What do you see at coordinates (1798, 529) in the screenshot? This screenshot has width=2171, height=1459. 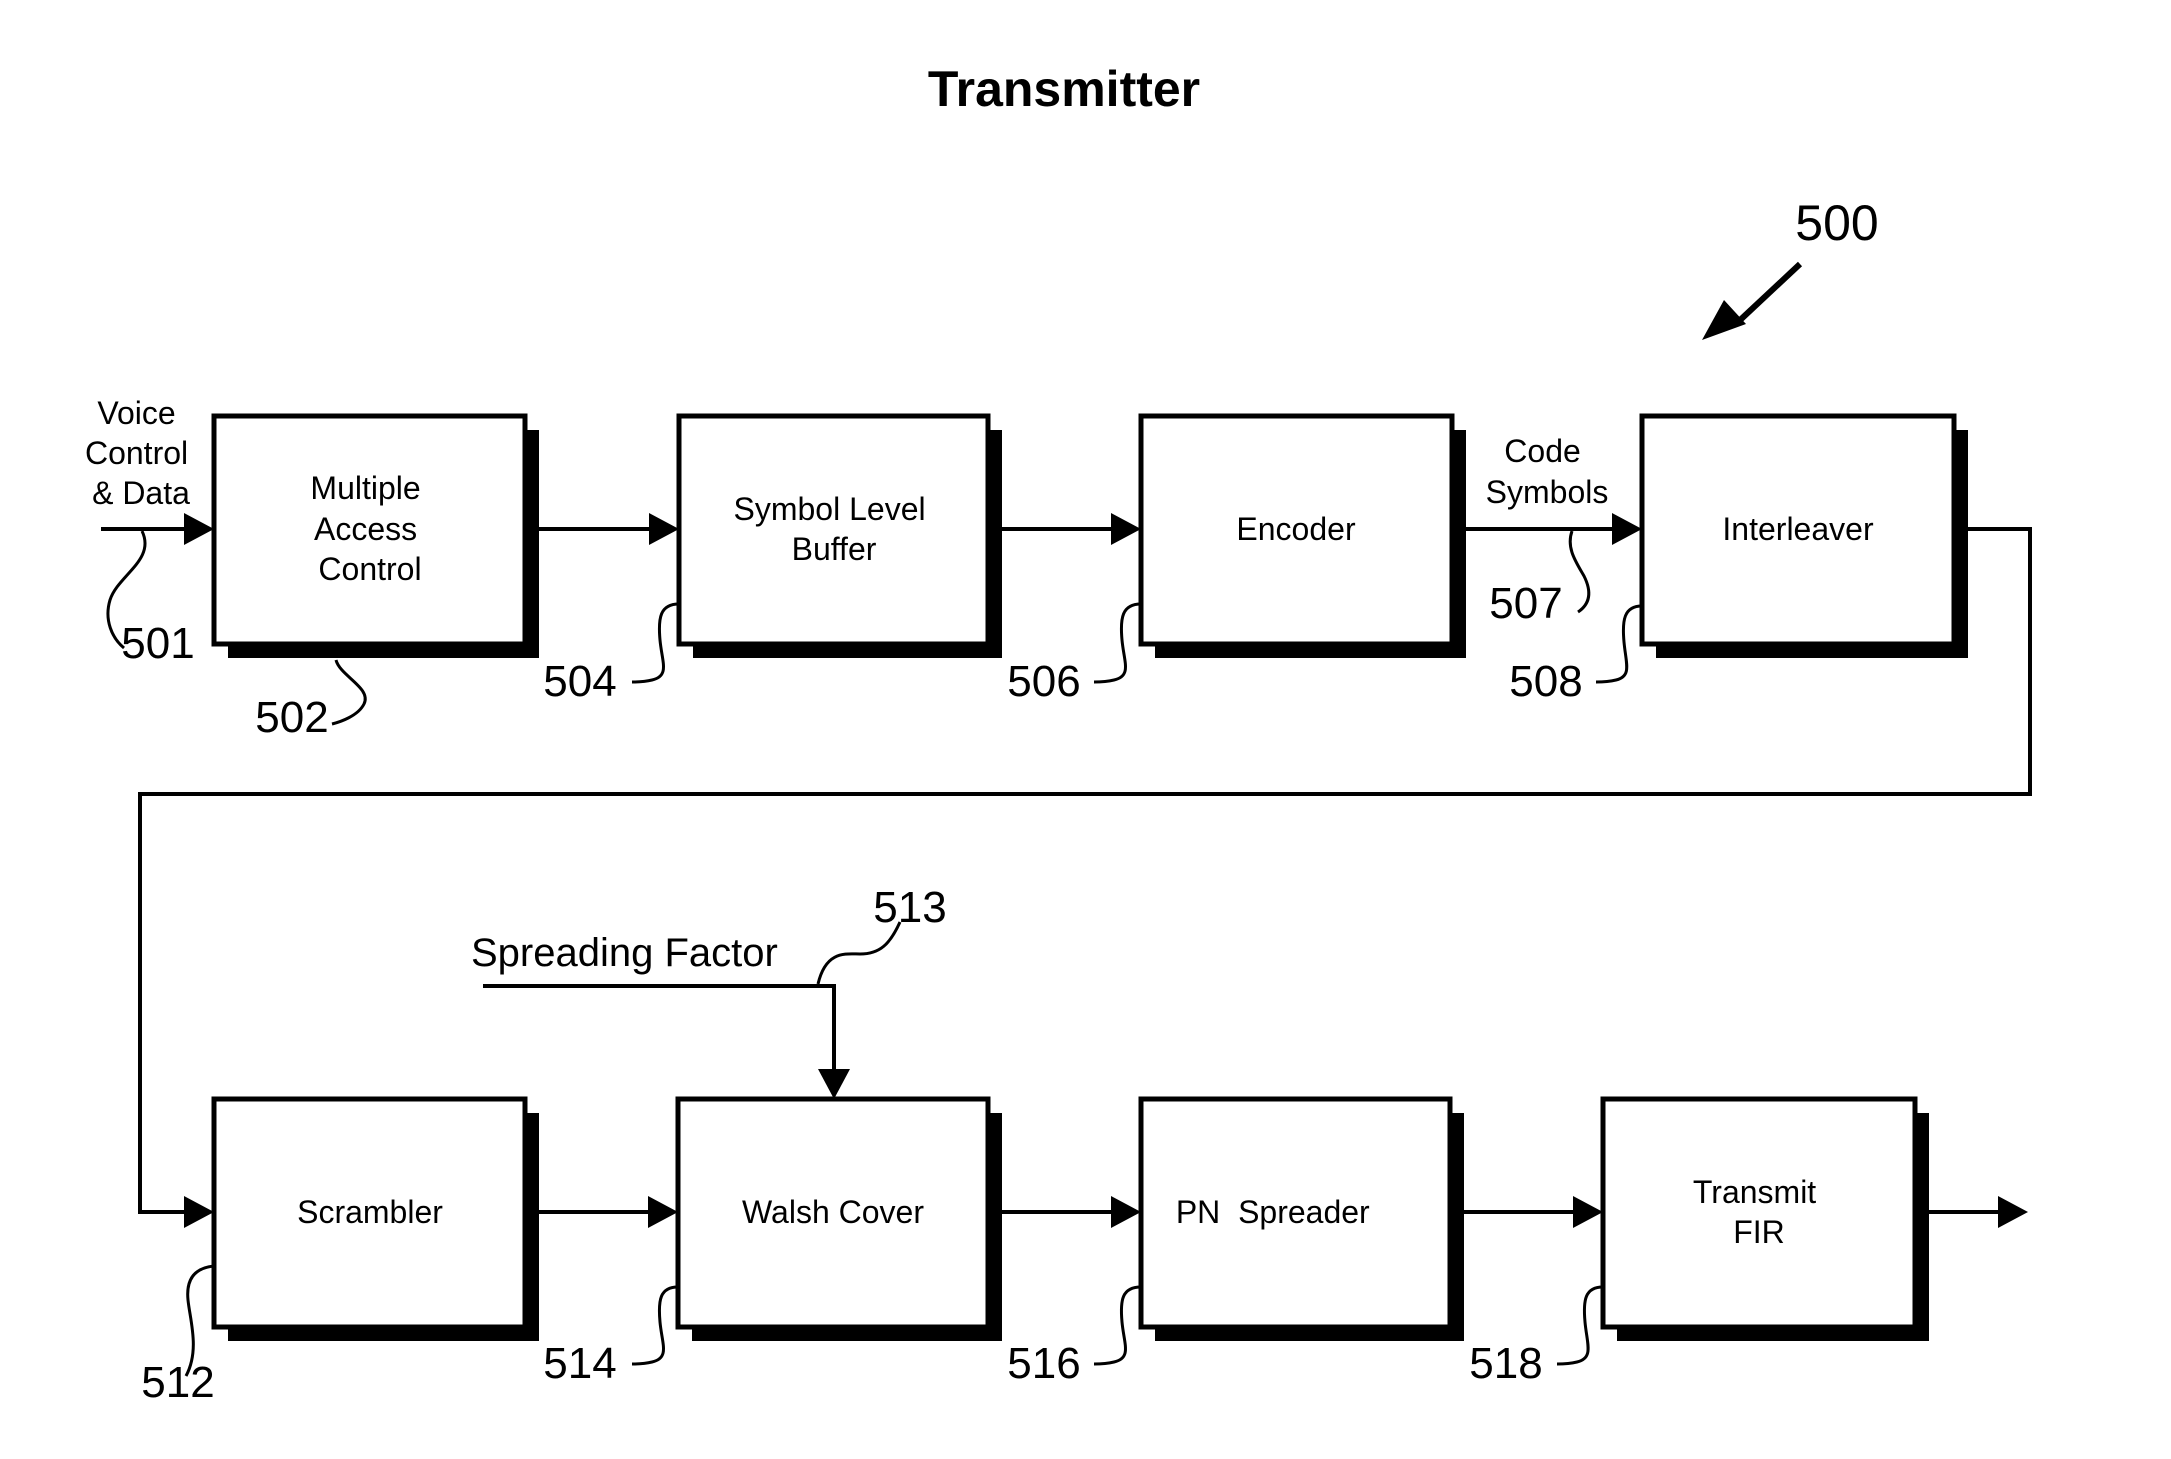 I see `svg-text: Interleaver` at bounding box center [1798, 529].